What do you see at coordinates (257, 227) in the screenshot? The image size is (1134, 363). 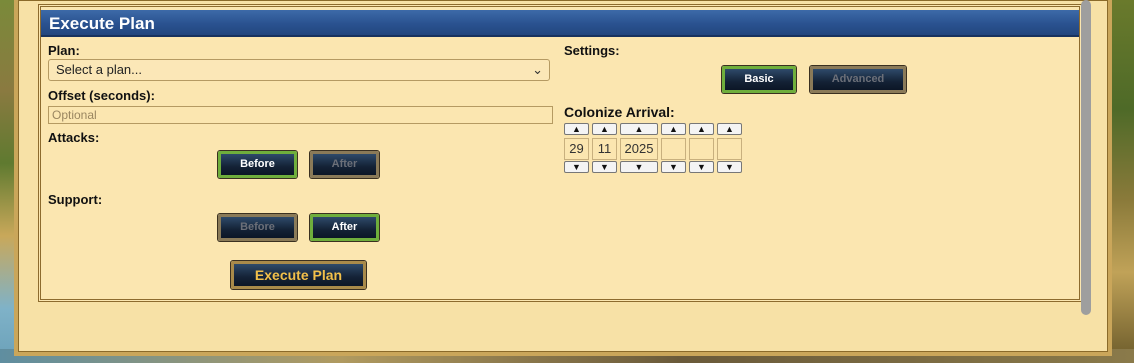 I see `support-before-button: Before` at bounding box center [257, 227].